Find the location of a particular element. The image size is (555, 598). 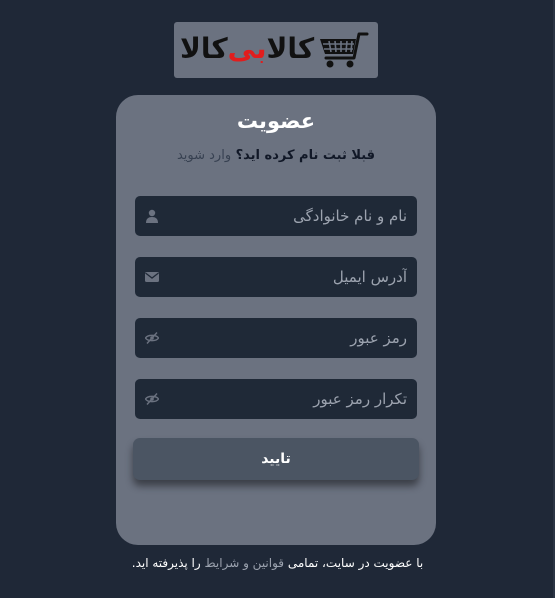

logo-wordmark: کالا بی کالا is located at coordinates (247, 49).